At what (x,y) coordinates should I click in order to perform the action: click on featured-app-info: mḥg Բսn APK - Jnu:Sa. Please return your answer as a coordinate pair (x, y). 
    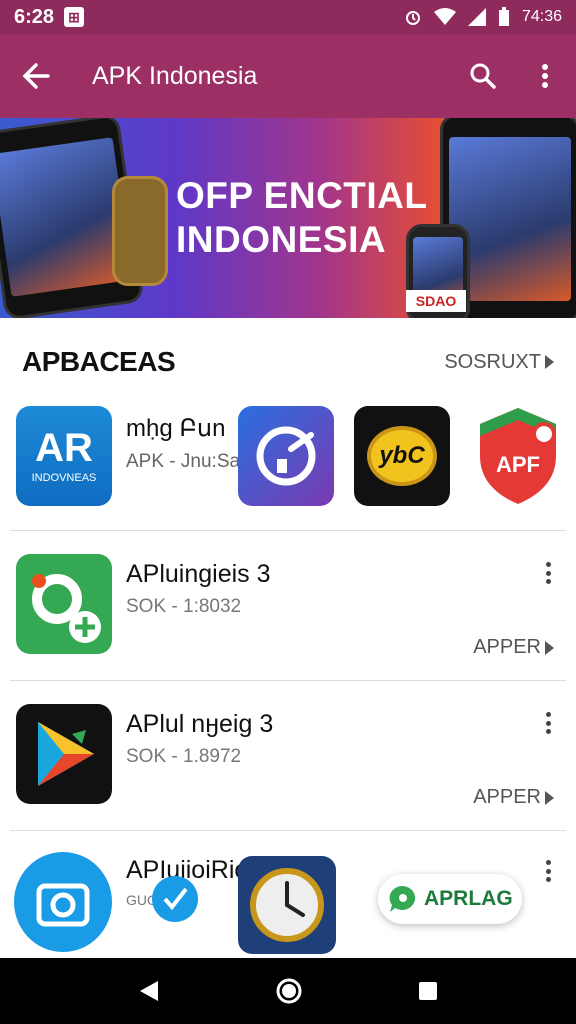
    Looking at the image, I should click on (183, 443).